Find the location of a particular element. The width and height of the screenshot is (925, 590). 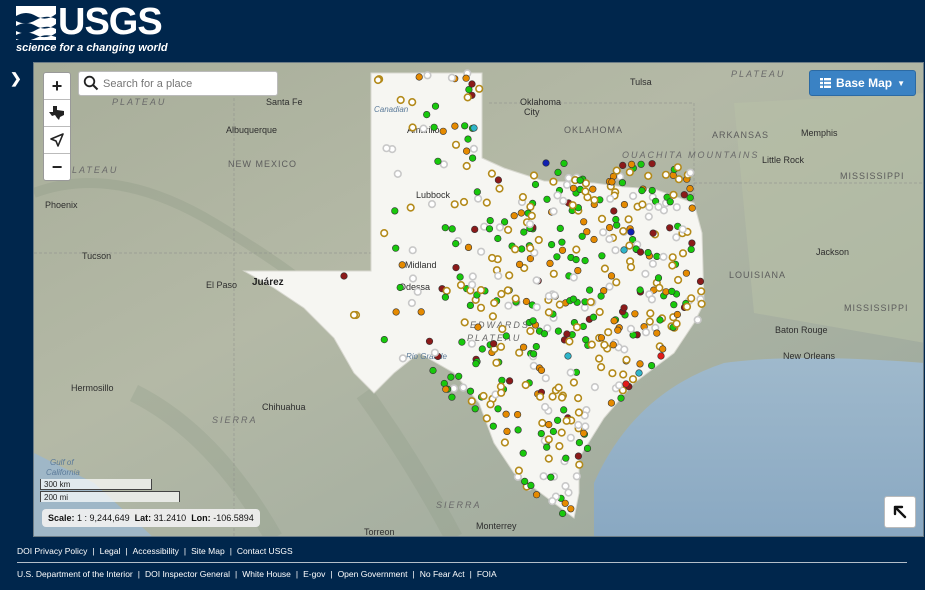

footer-link: U.S. Department of the Interior is located at coordinates (75, 574).